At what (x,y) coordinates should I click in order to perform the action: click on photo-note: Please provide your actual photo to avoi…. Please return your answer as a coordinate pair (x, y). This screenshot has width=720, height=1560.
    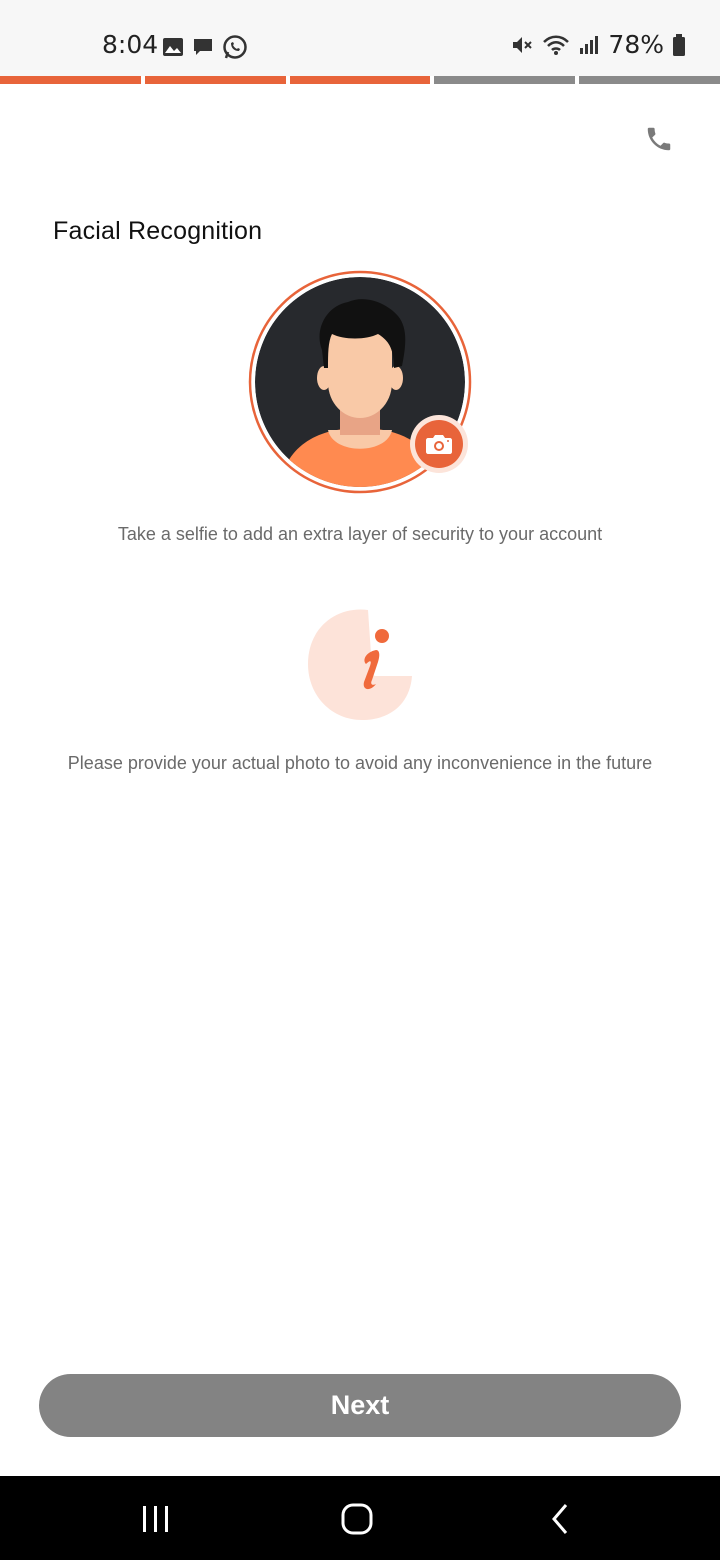
    Looking at the image, I should click on (360, 763).